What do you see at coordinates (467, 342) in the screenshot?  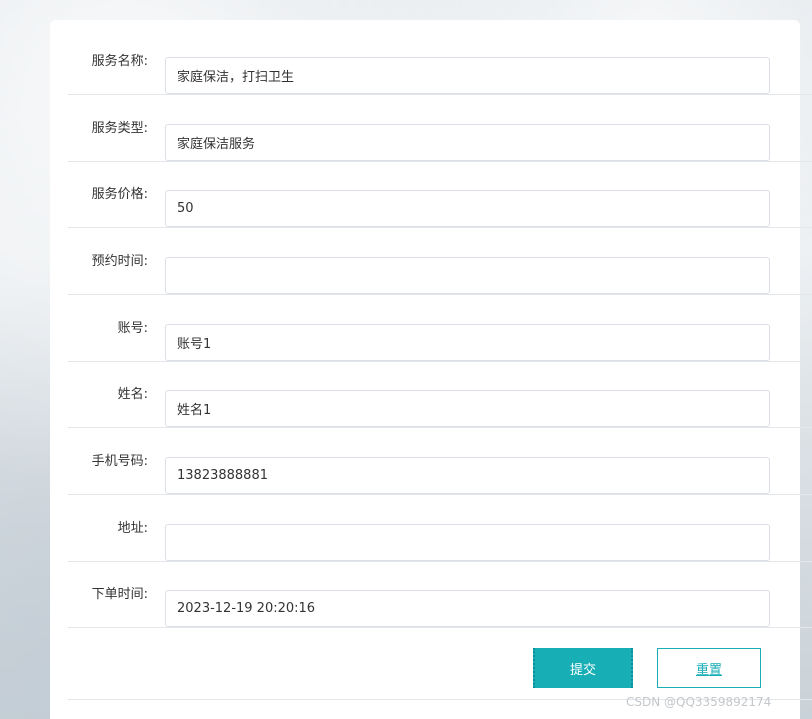 I see `account-input` at bounding box center [467, 342].